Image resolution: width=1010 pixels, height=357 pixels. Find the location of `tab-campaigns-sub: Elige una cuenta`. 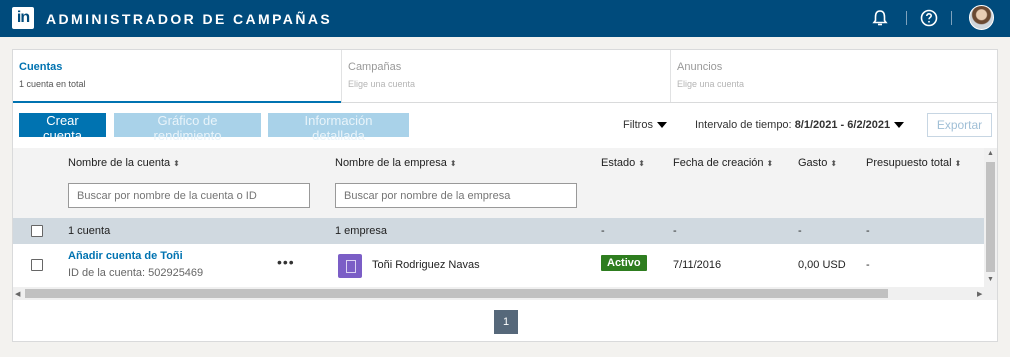

tab-campaigns-sub: Elige una cuenta is located at coordinates (382, 84).